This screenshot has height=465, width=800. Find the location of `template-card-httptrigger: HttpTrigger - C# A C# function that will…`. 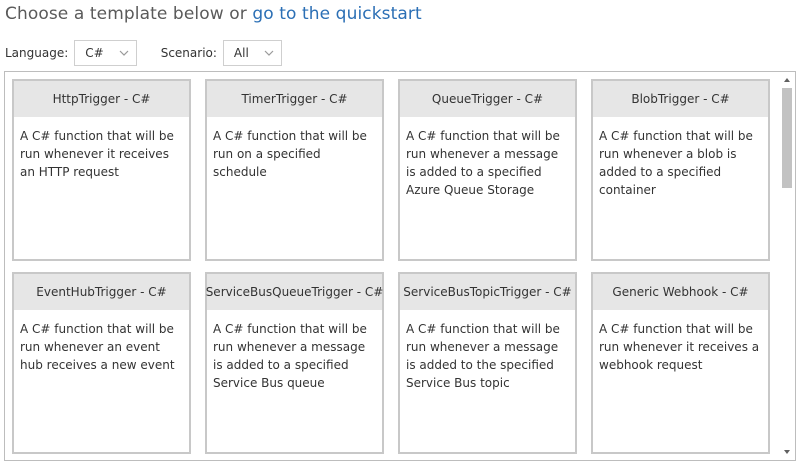

template-card-httptrigger: HttpTrigger - C# A C# function that will… is located at coordinates (101, 170).